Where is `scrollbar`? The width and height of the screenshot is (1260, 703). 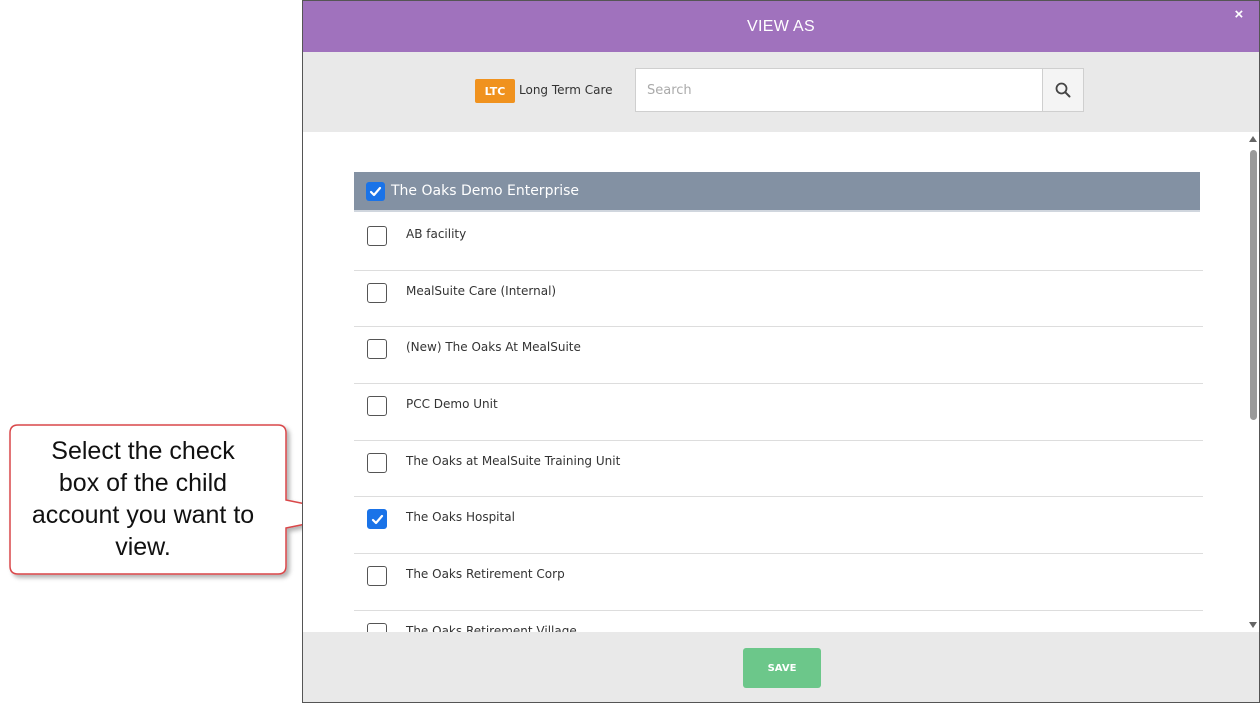 scrollbar is located at coordinates (1253, 382).